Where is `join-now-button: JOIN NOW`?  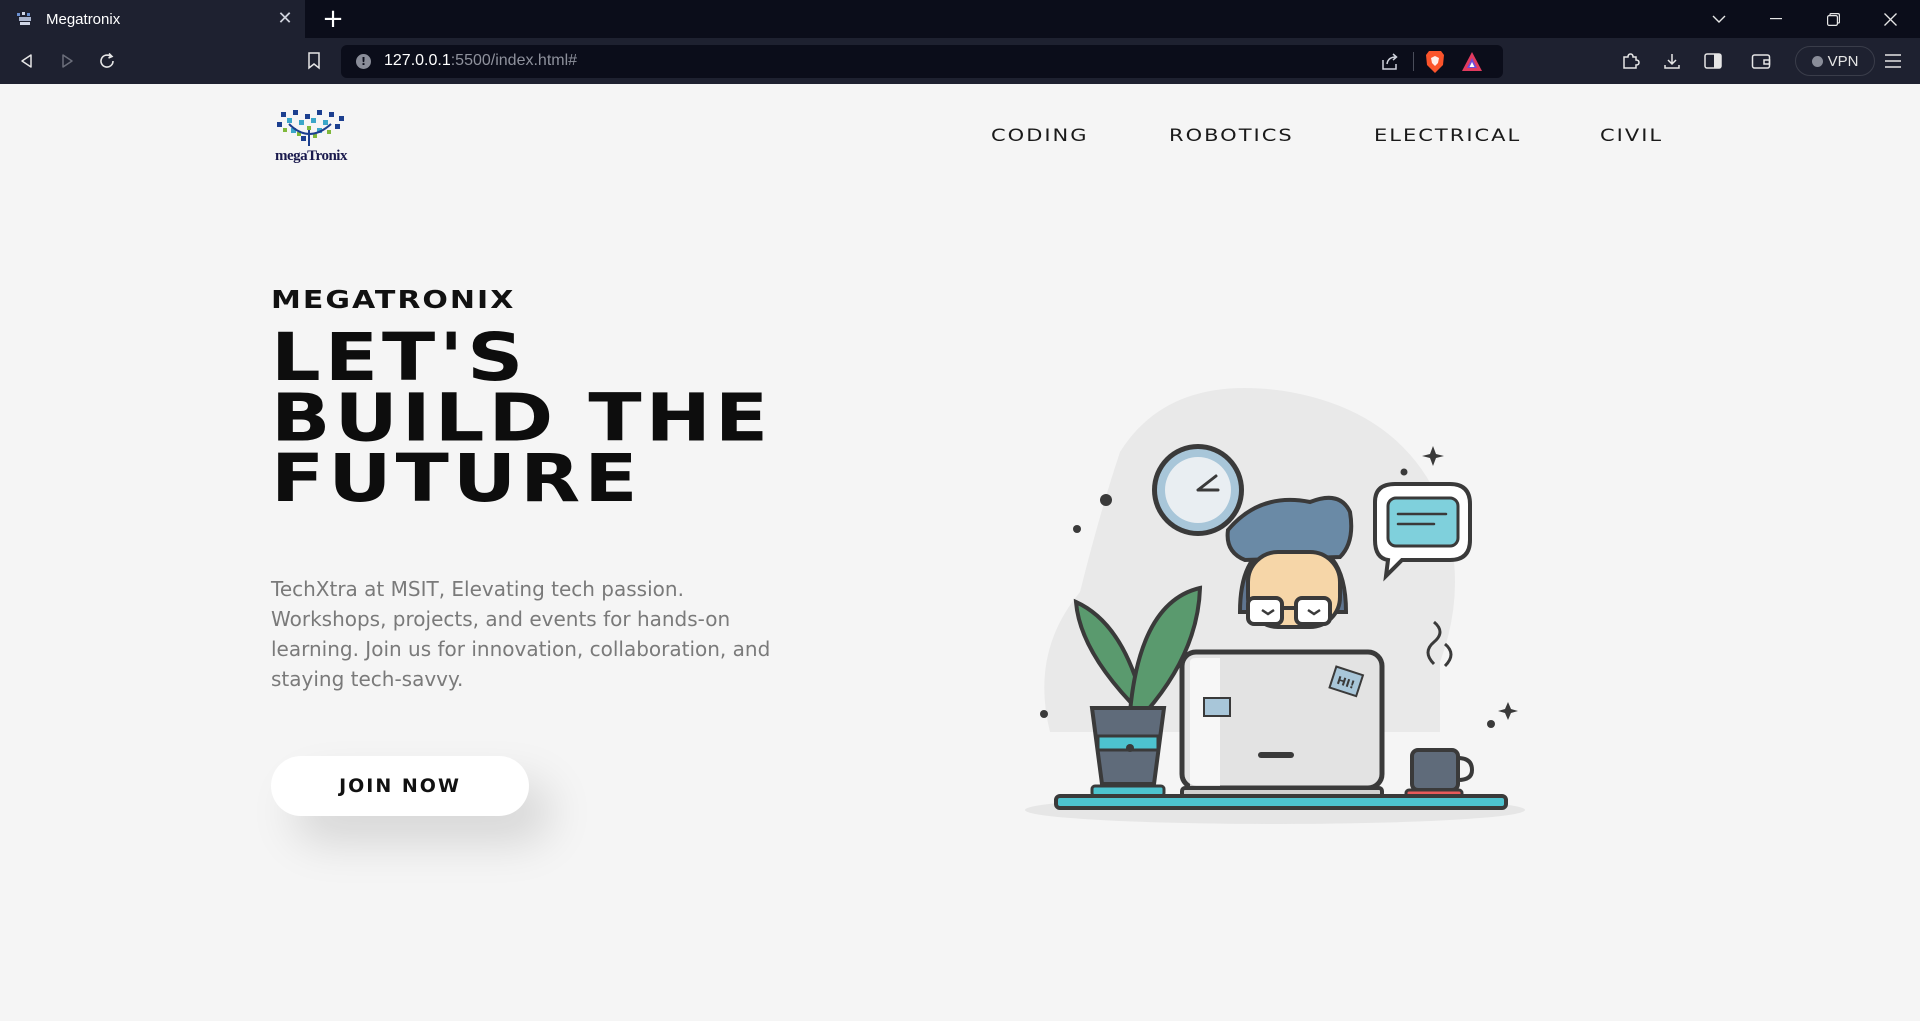
join-now-button: JOIN NOW is located at coordinates (400, 786).